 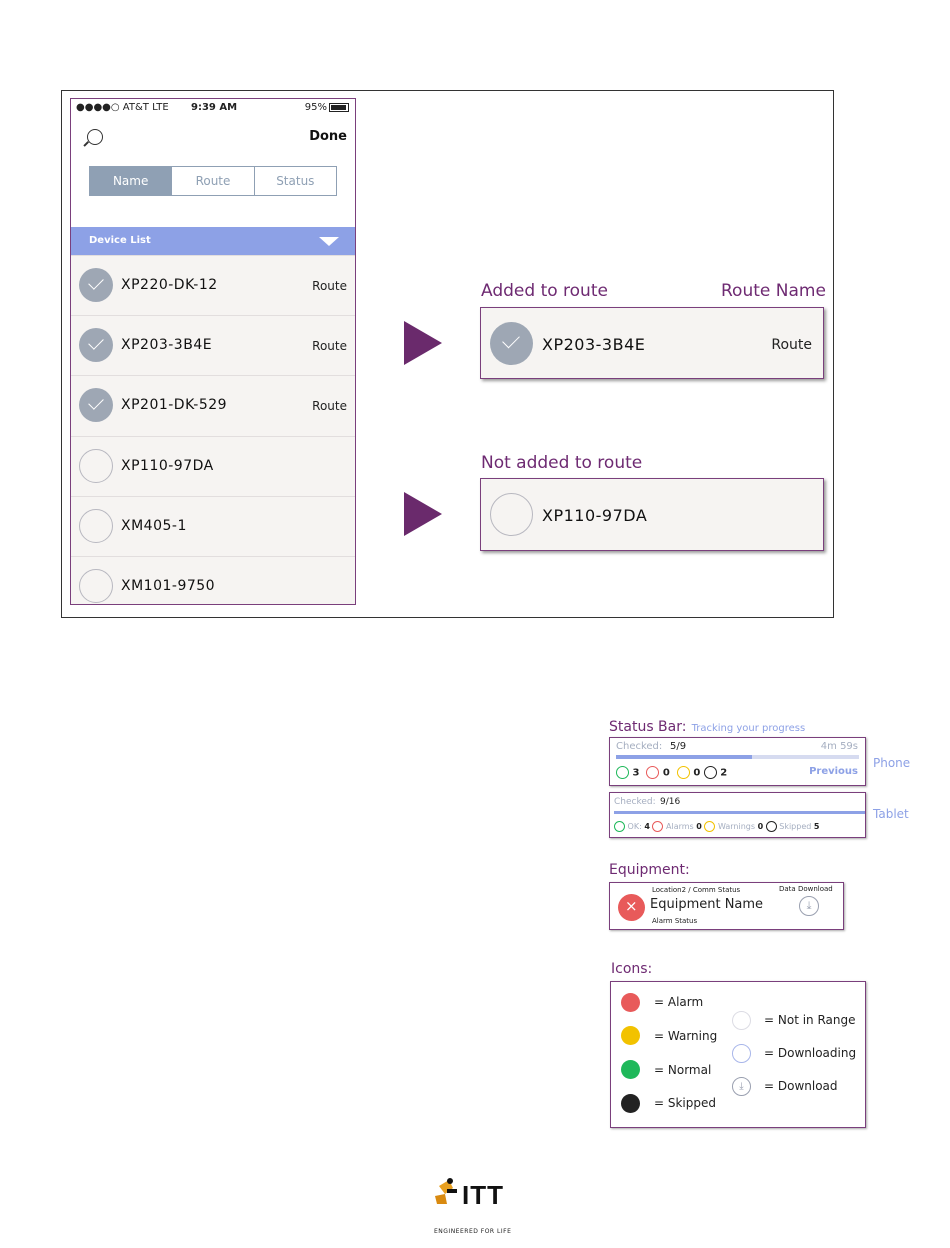 What do you see at coordinates (816, 826) in the screenshot?
I see `skipped-count: 5` at bounding box center [816, 826].